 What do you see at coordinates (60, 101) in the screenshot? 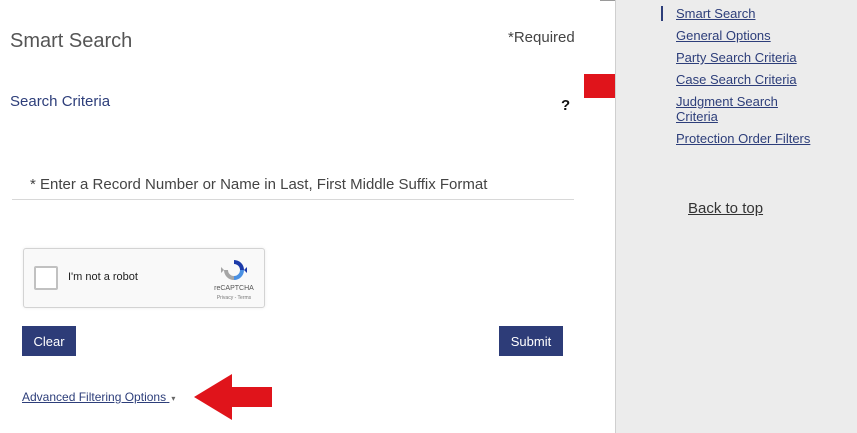
I see `search-criteria-heading: Search Criteria` at bounding box center [60, 101].